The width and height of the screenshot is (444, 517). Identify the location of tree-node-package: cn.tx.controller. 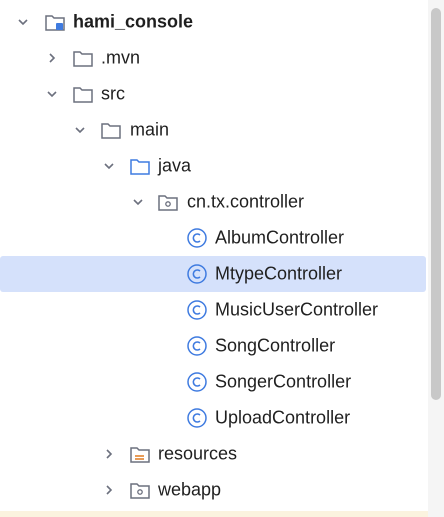
(213, 202).